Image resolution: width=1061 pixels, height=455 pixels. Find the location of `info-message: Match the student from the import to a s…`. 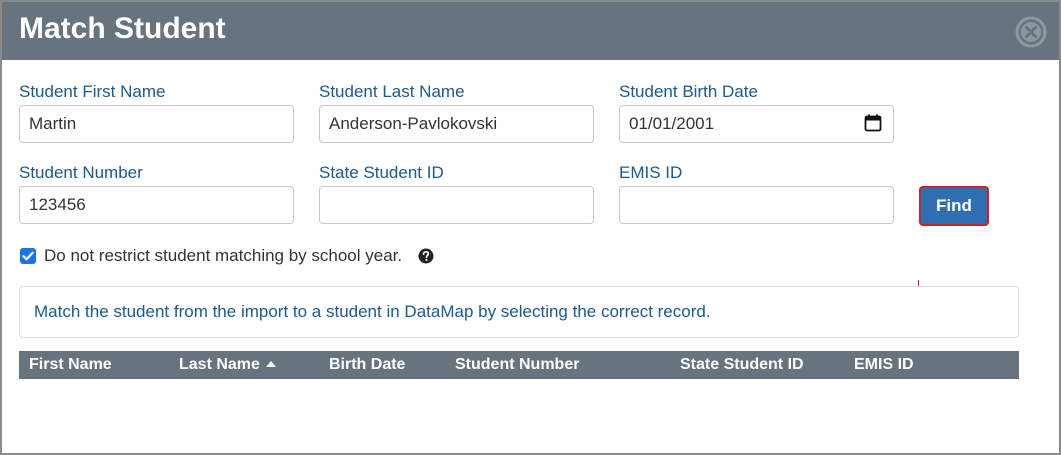

info-message: Match the student from the import to a s… is located at coordinates (372, 311).